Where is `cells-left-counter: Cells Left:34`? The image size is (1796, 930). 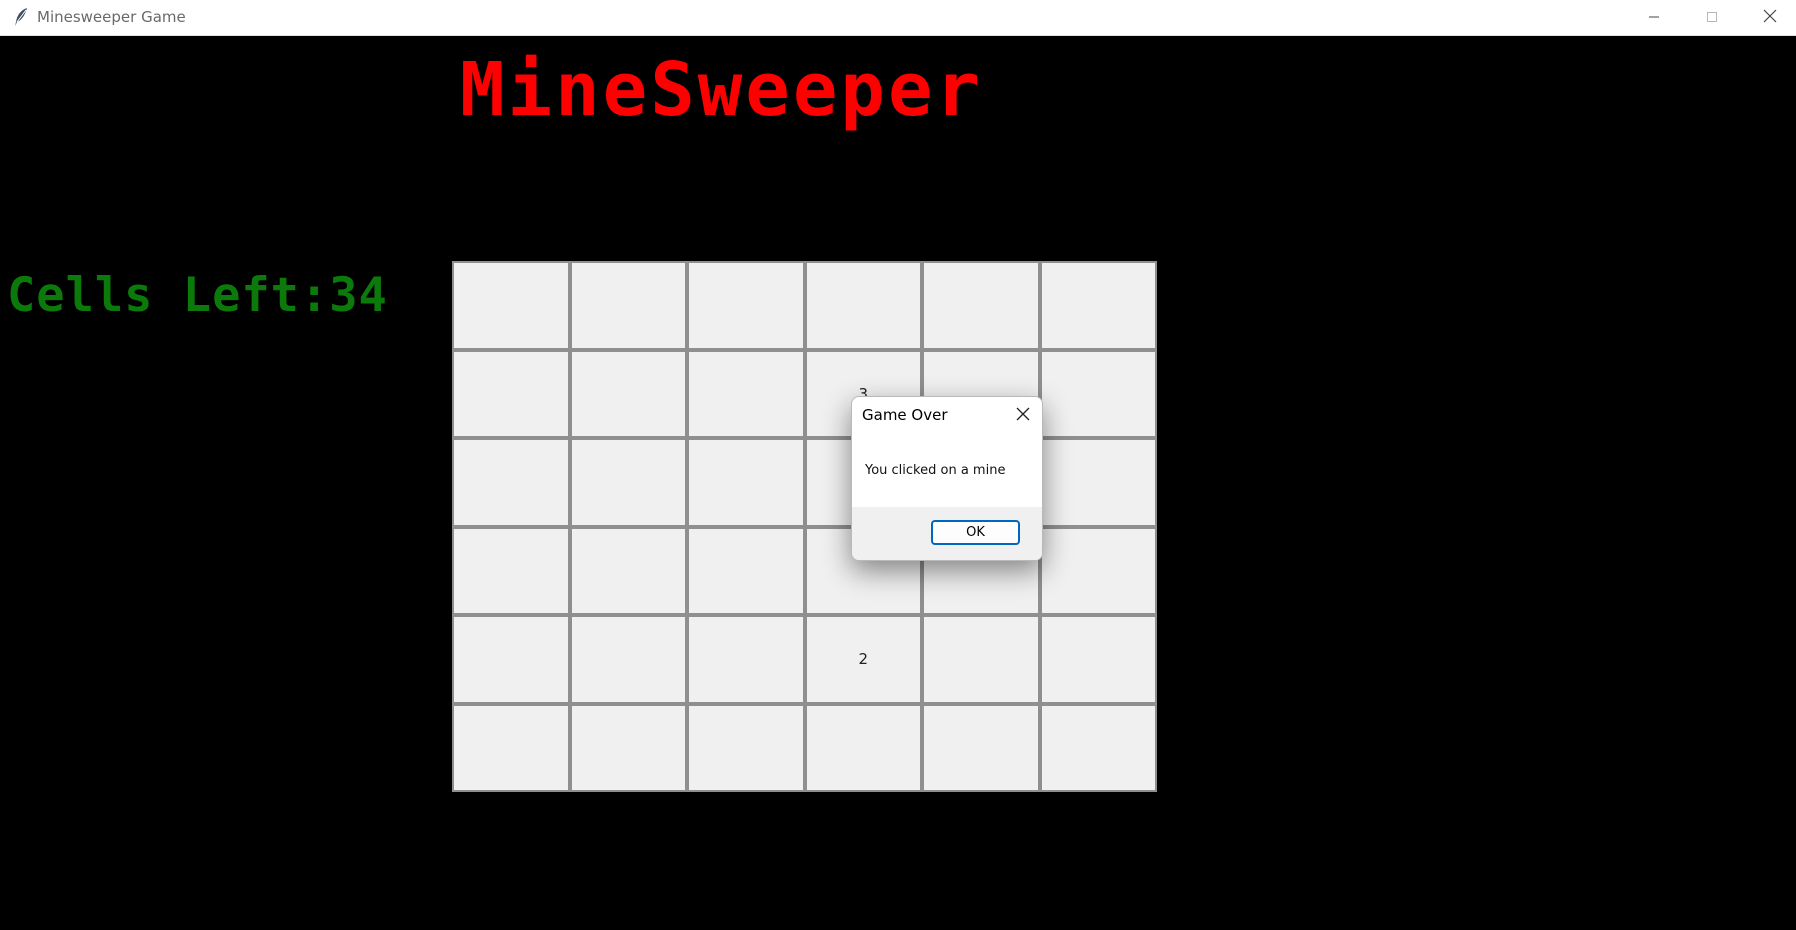
cells-left-counter: Cells Left:34 is located at coordinates (197, 295).